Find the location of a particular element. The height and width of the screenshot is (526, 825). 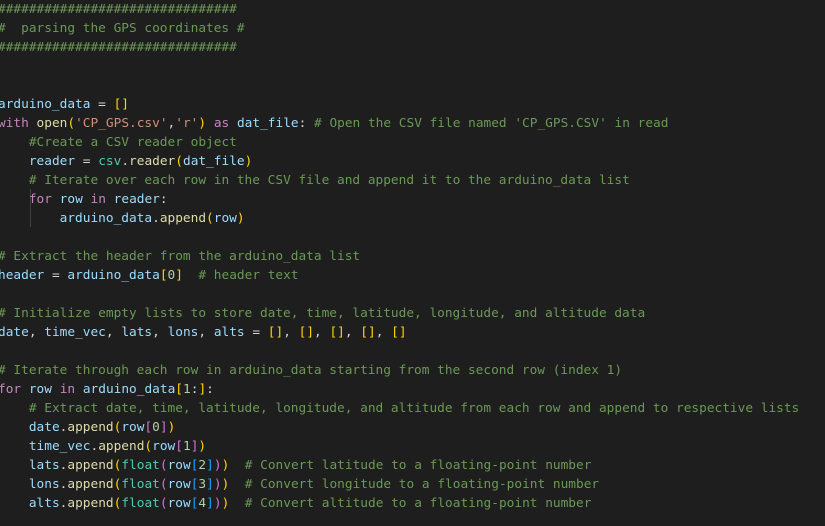

code-token: lons is located at coordinates (183, 332).